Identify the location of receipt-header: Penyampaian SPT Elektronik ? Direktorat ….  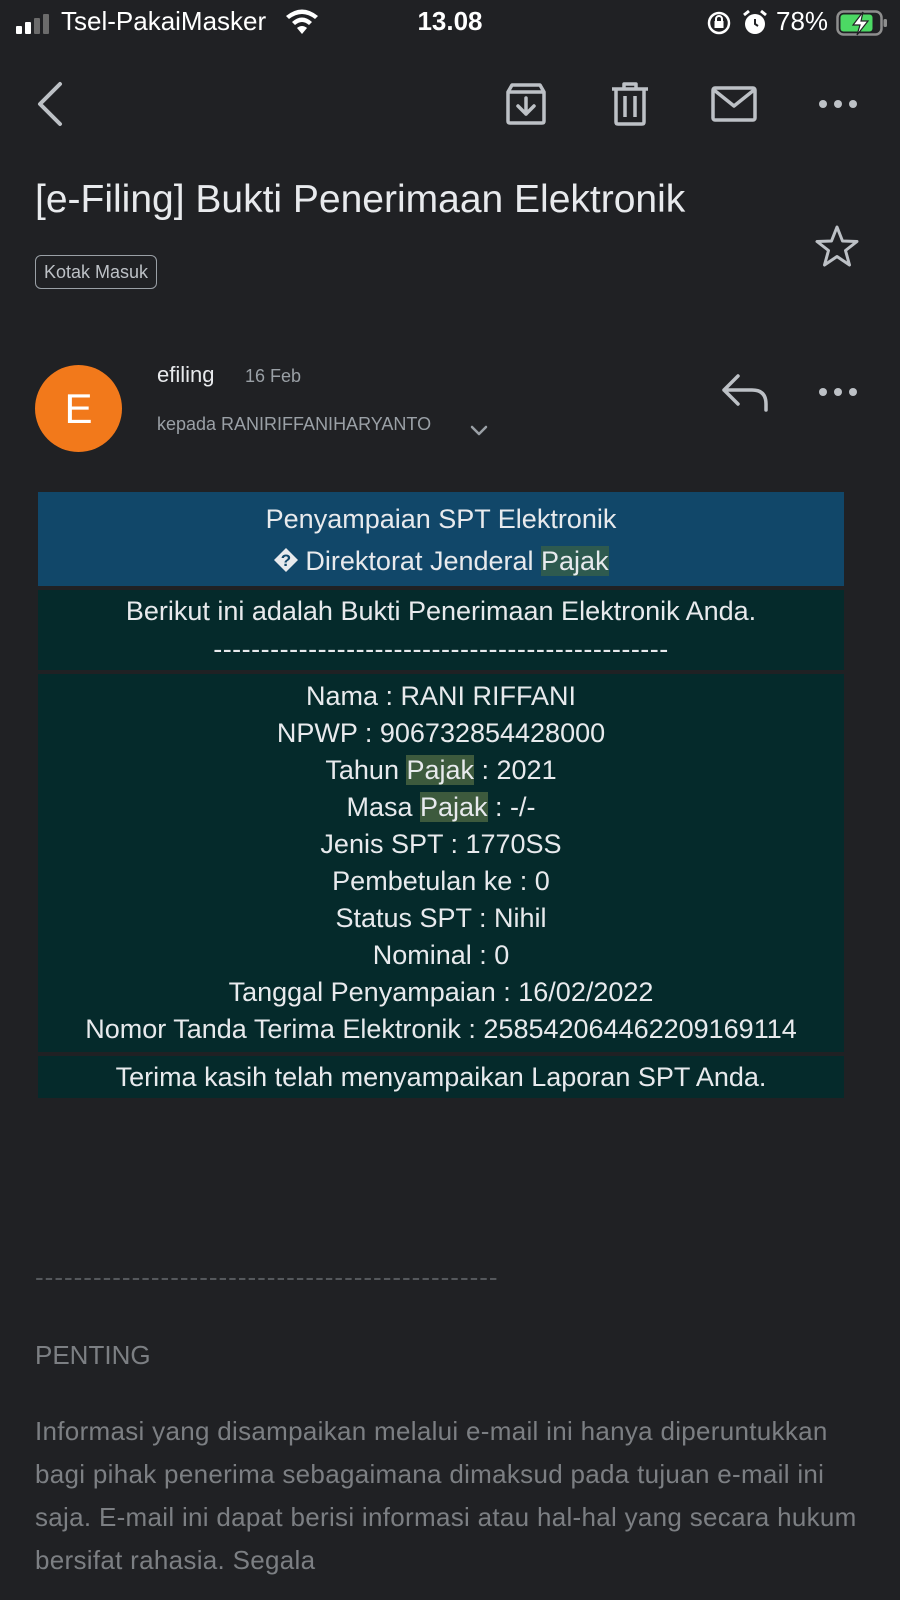
(441, 539).